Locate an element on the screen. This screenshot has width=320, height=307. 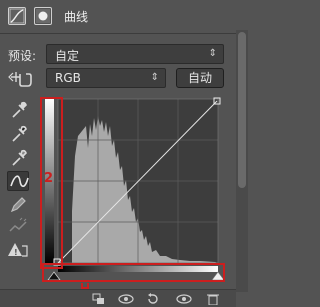
bottom-toolbar is located at coordinates (118, 298).